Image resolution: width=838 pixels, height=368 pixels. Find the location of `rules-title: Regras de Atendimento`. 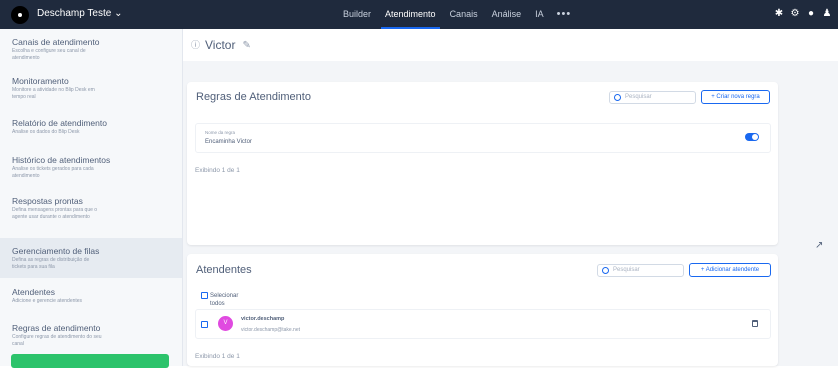

rules-title: Regras de Atendimento is located at coordinates (253, 97).